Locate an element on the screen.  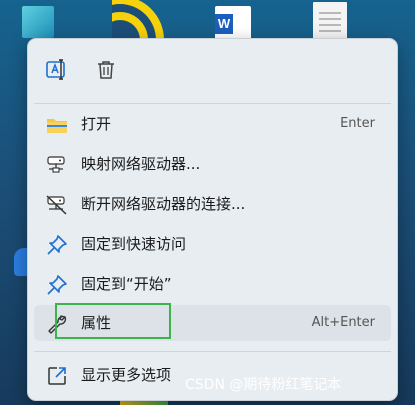
menu-item-shortcut: Enter is located at coordinates (357, 123).